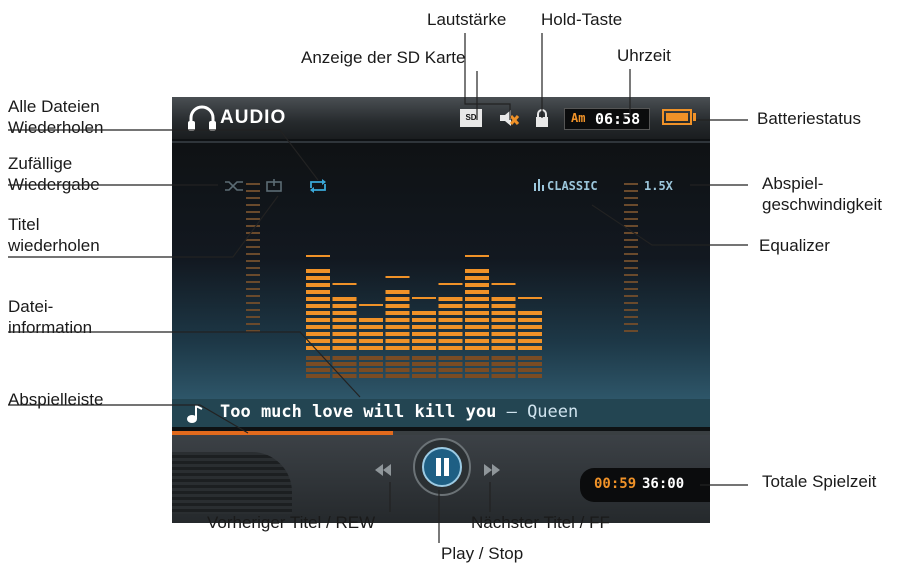 The image size is (903, 565). I want to click on caption-clock: Uhrzeit, so click(644, 55).